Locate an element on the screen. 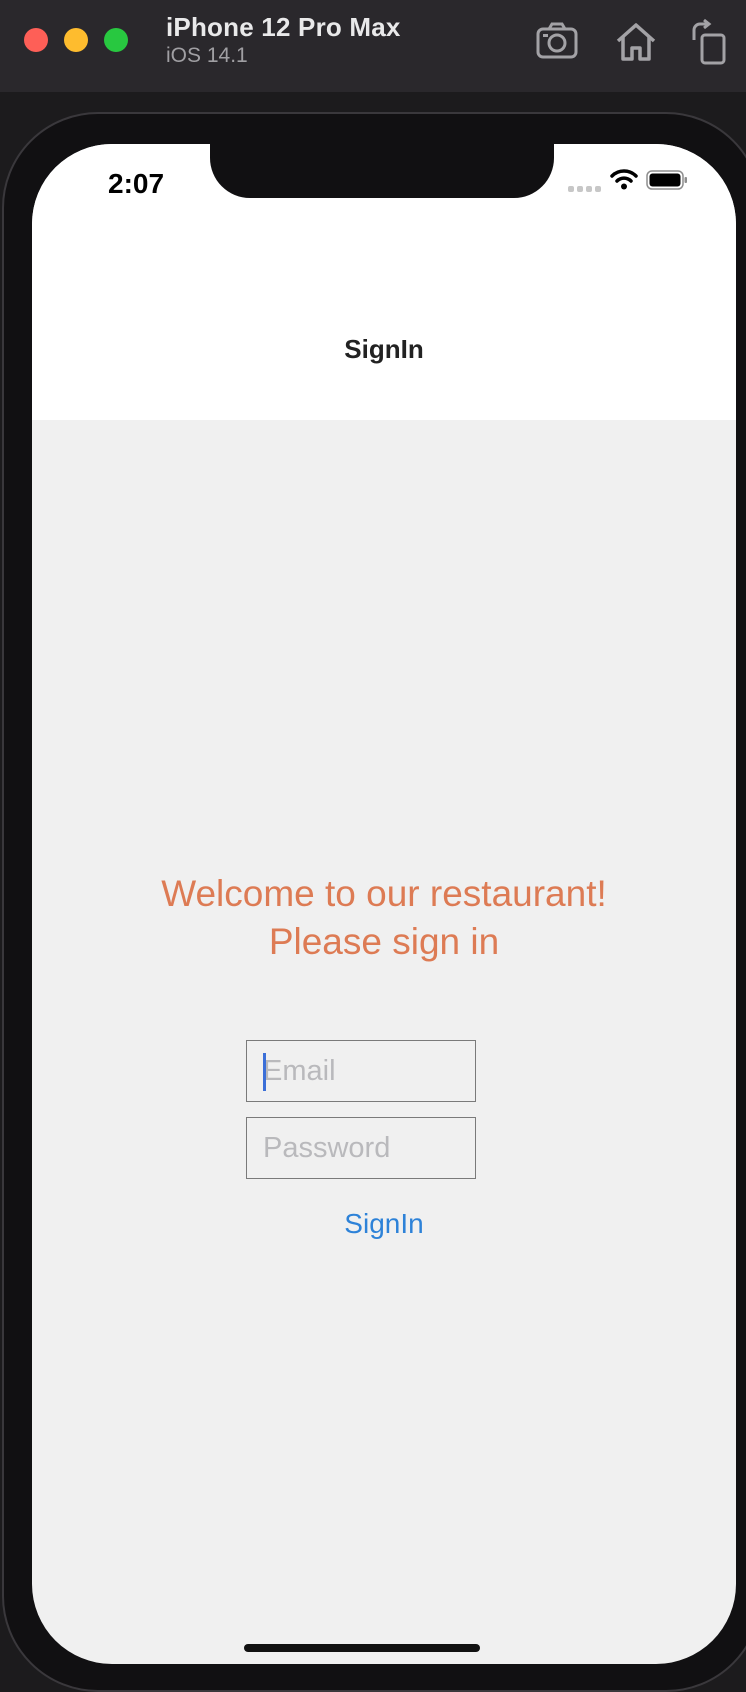 The height and width of the screenshot is (1692, 746). window-zoom-button is located at coordinates (116, 40).